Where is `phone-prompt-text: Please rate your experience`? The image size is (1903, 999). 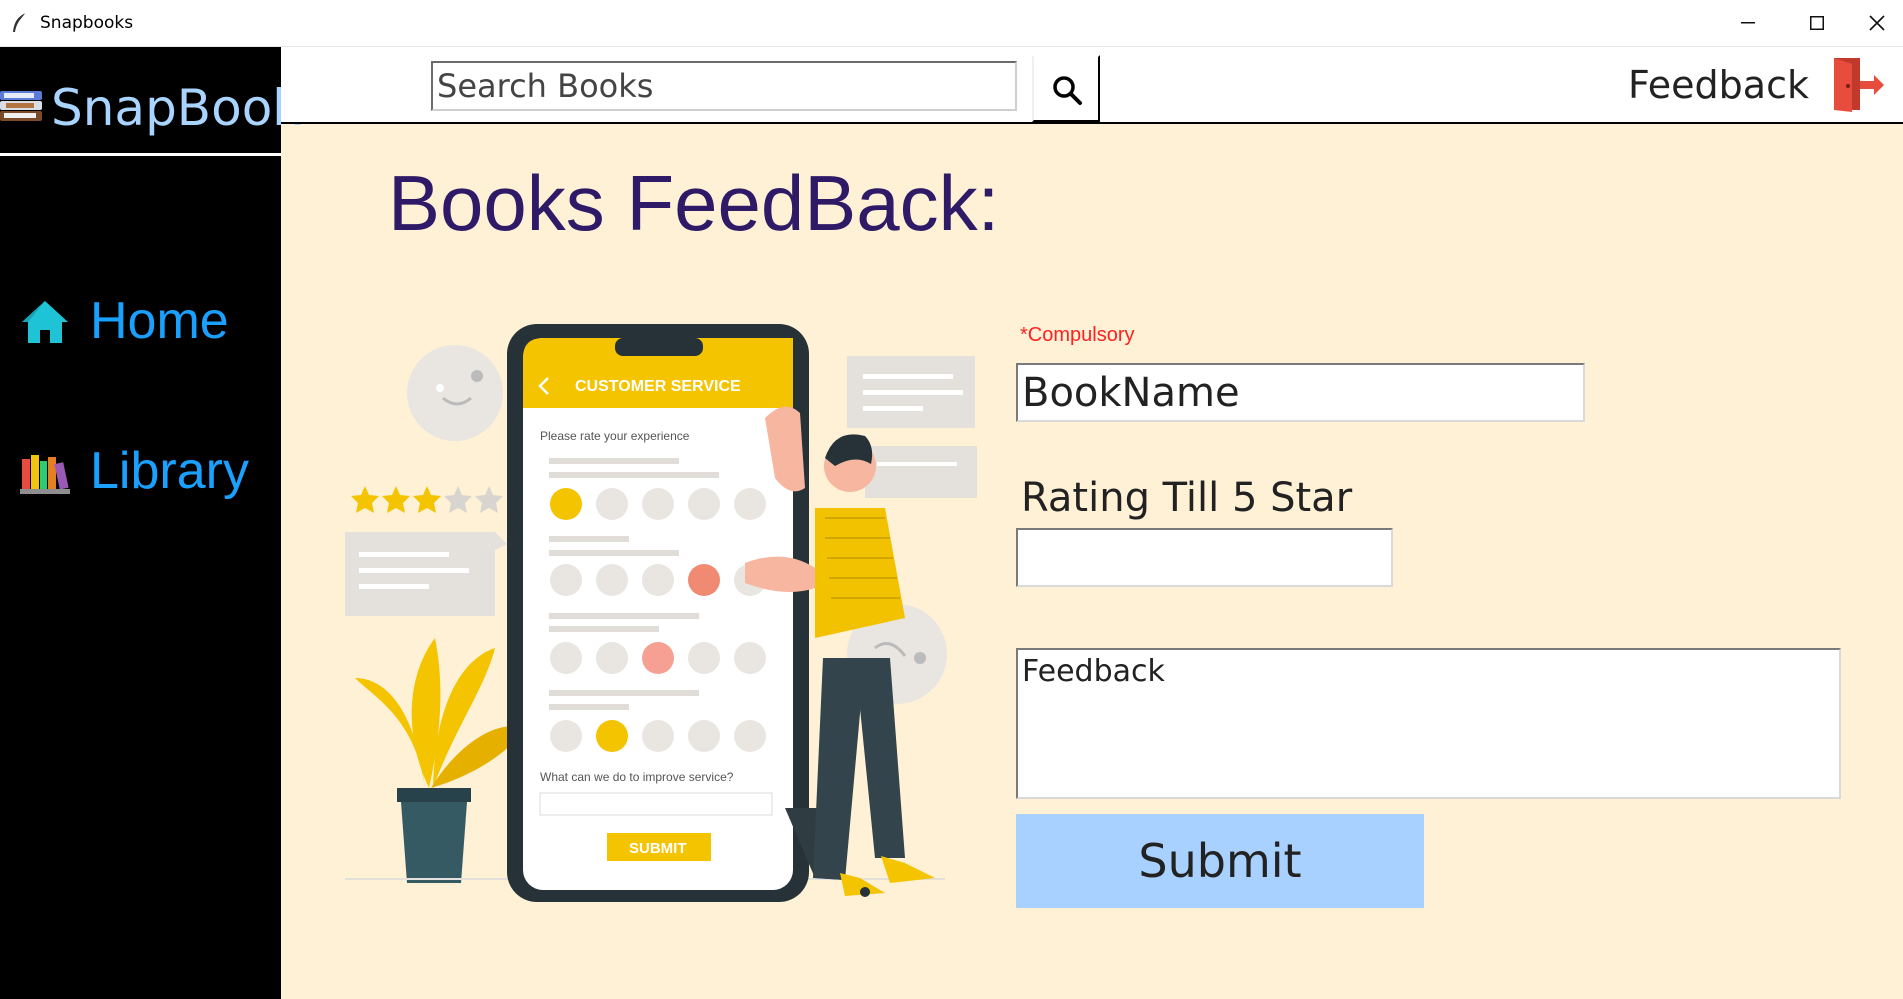 phone-prompt-text: Please rate your experience is located at coordinates (615, 436).